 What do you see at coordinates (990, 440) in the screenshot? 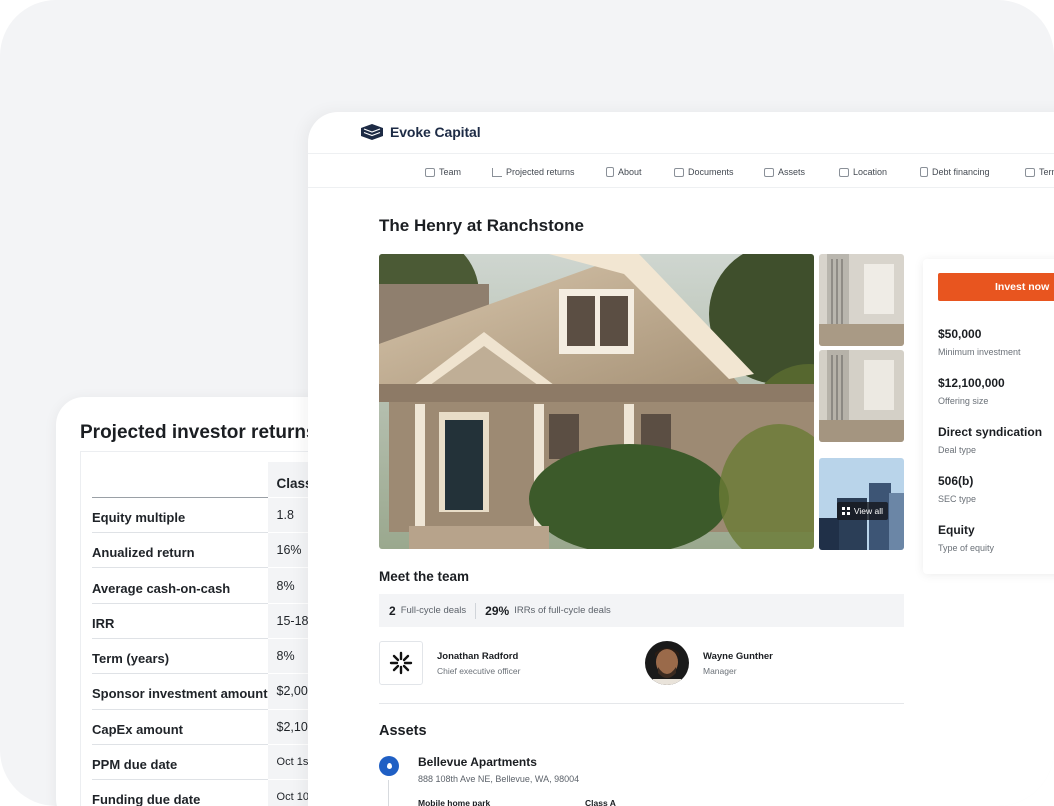
I see `fact-deal-type: Direct syndication Deal type` at bounding box center [990, 440].